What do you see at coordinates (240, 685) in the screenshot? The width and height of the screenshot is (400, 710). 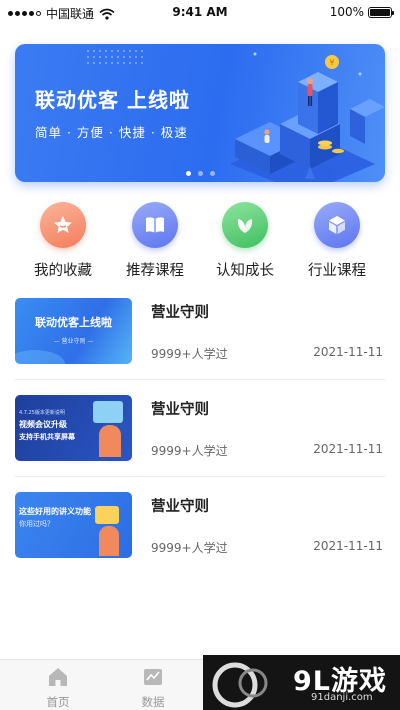 I see `watermark-logo` at bounding box center [240, 685].